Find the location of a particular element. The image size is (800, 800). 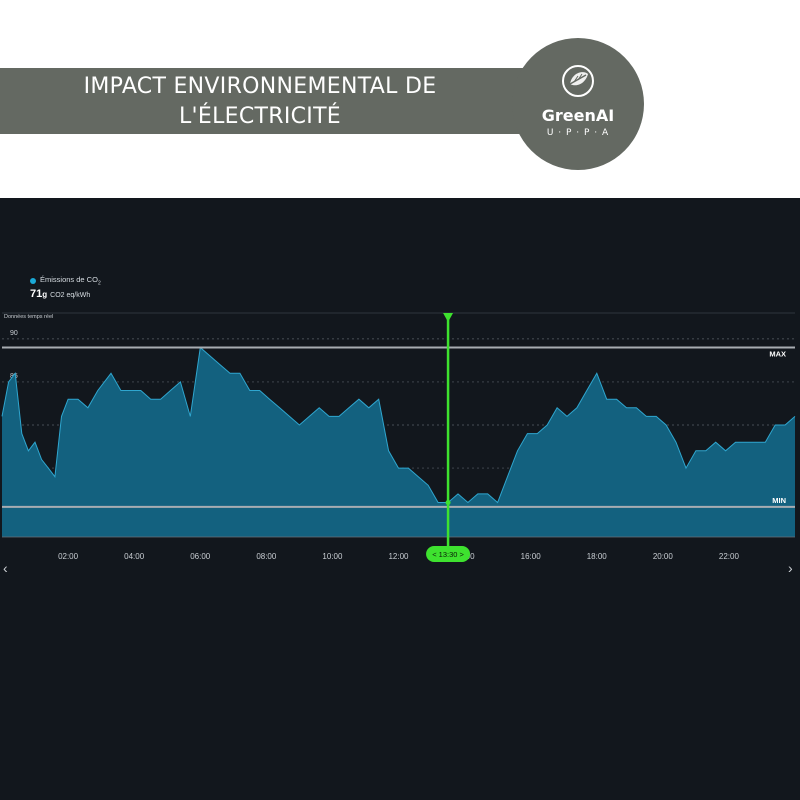

x-tick-label: 08:00 is located at coordinates (266, 556).